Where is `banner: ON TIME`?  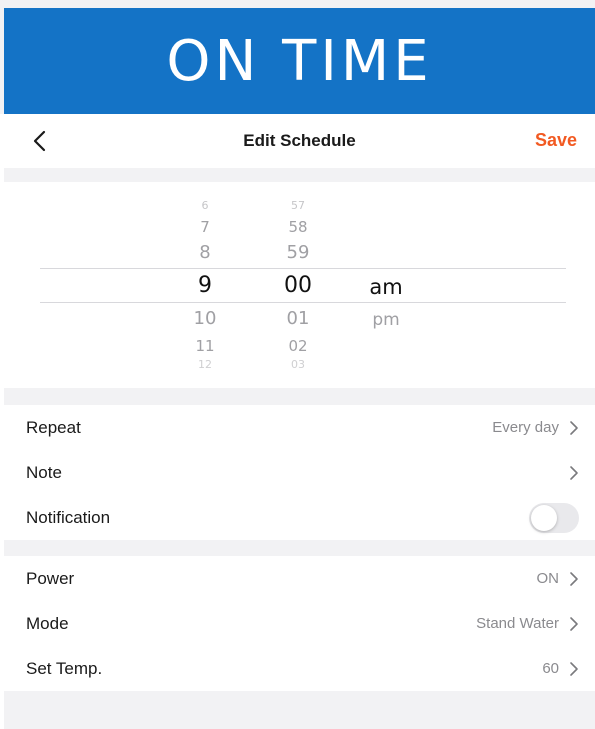
banner: ON TIME is located at coordinates (299, 61).